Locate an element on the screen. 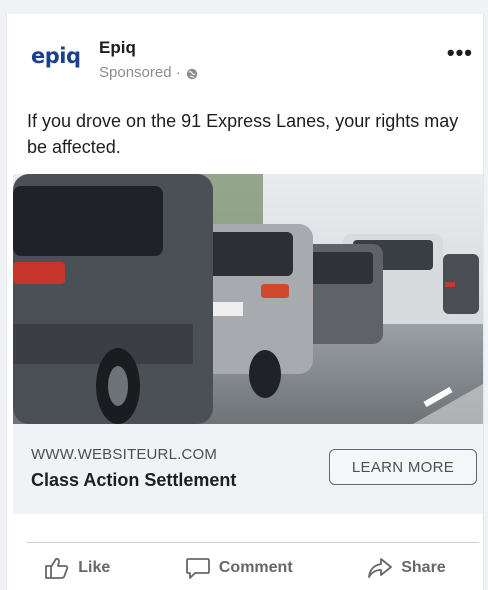  share-icon is located at coordinates (380, 568).